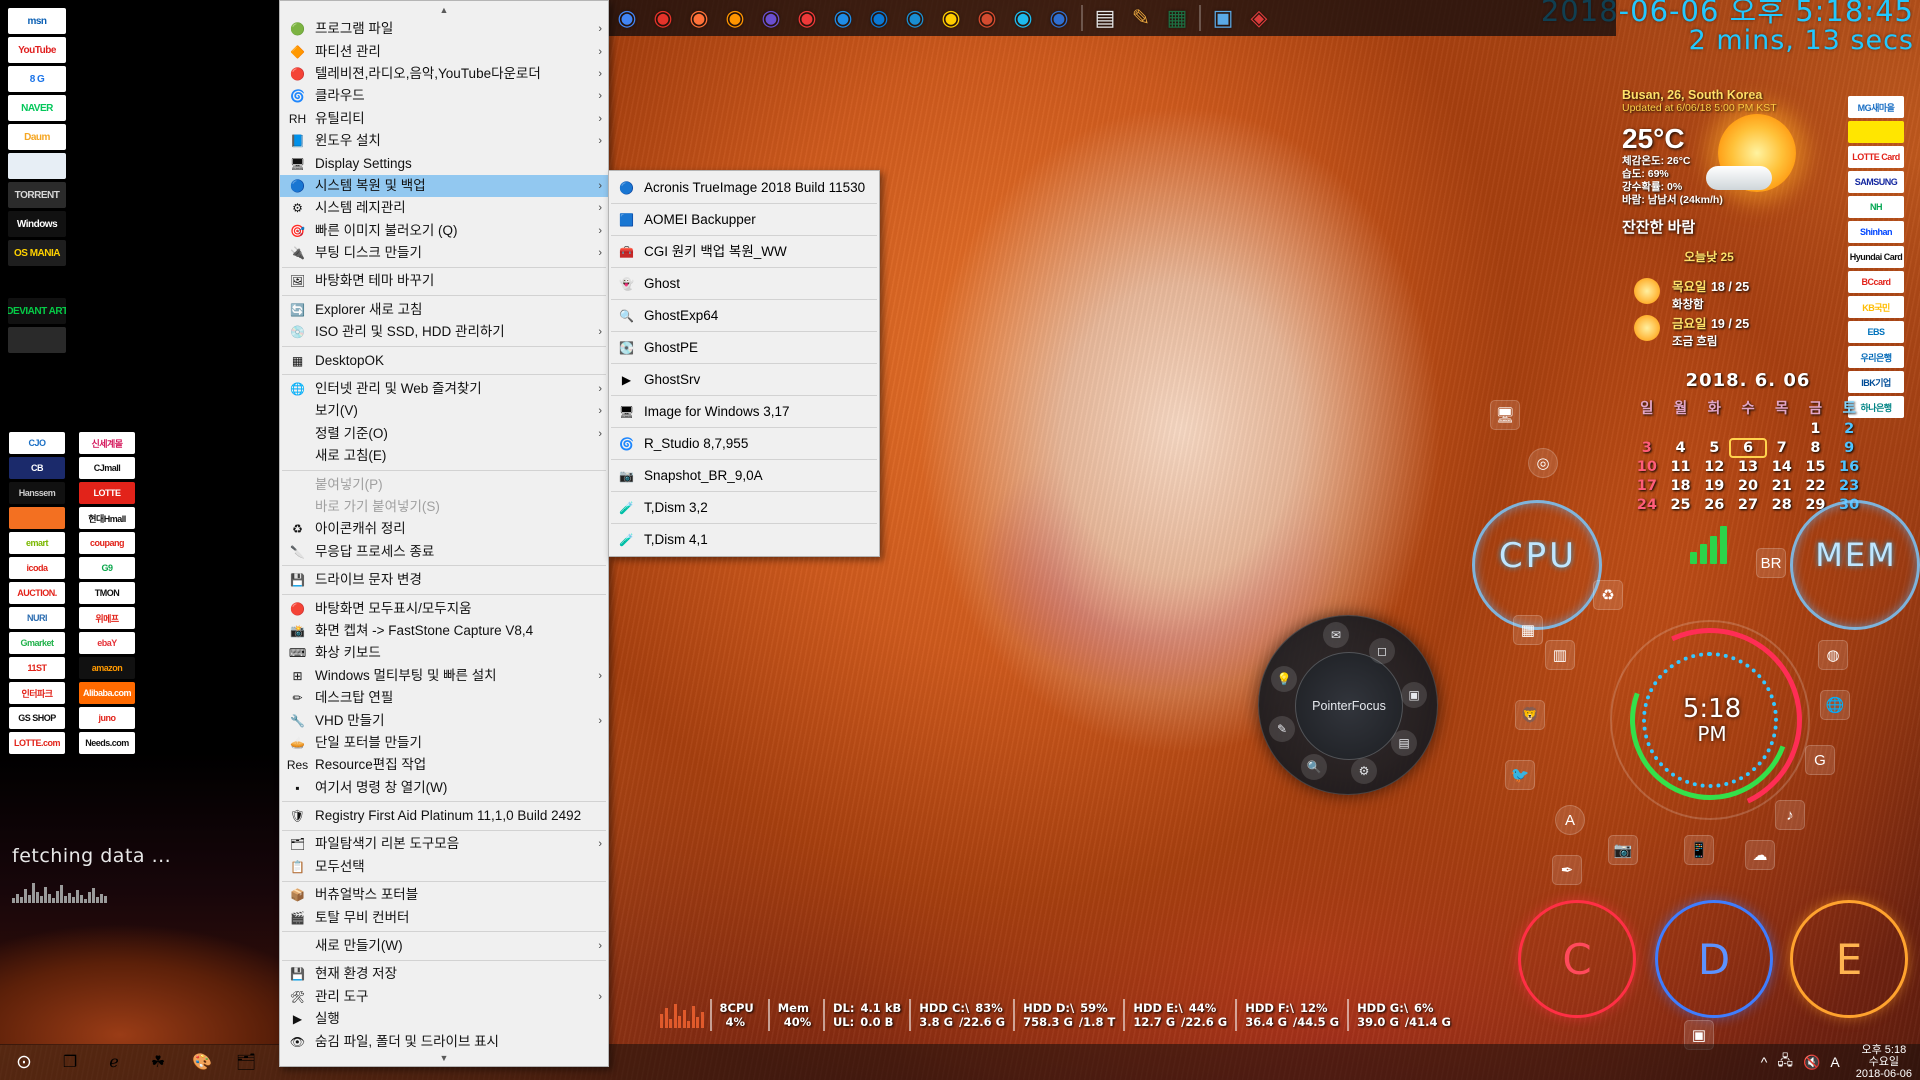 The width and height of the screenshot is (1920, 1080). I want to click on pointerfocus-settings-icon: ⚙, so click(1364, 771).